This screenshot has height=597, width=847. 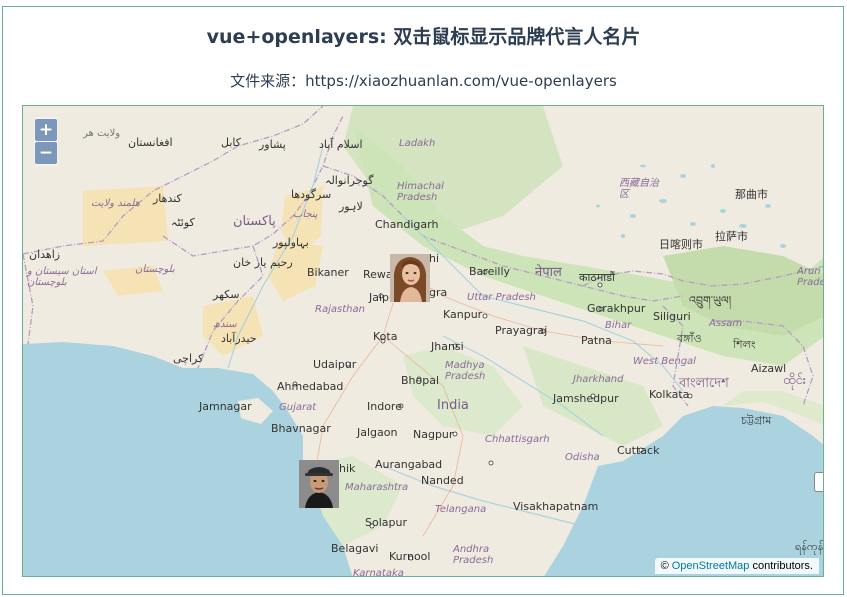 I want to click on endorser-photo-male-icon, so click(x=319, y=484).